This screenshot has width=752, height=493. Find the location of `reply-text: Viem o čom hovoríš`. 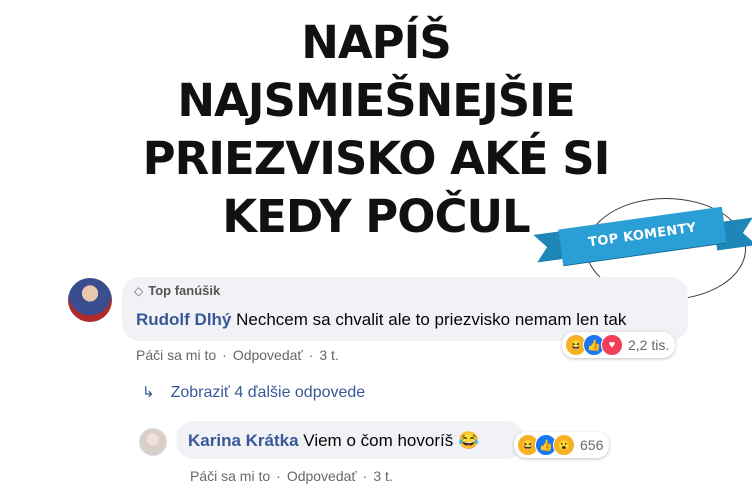

reply-text: Viem o čom hovoríš is located at coordinates (378, 440).